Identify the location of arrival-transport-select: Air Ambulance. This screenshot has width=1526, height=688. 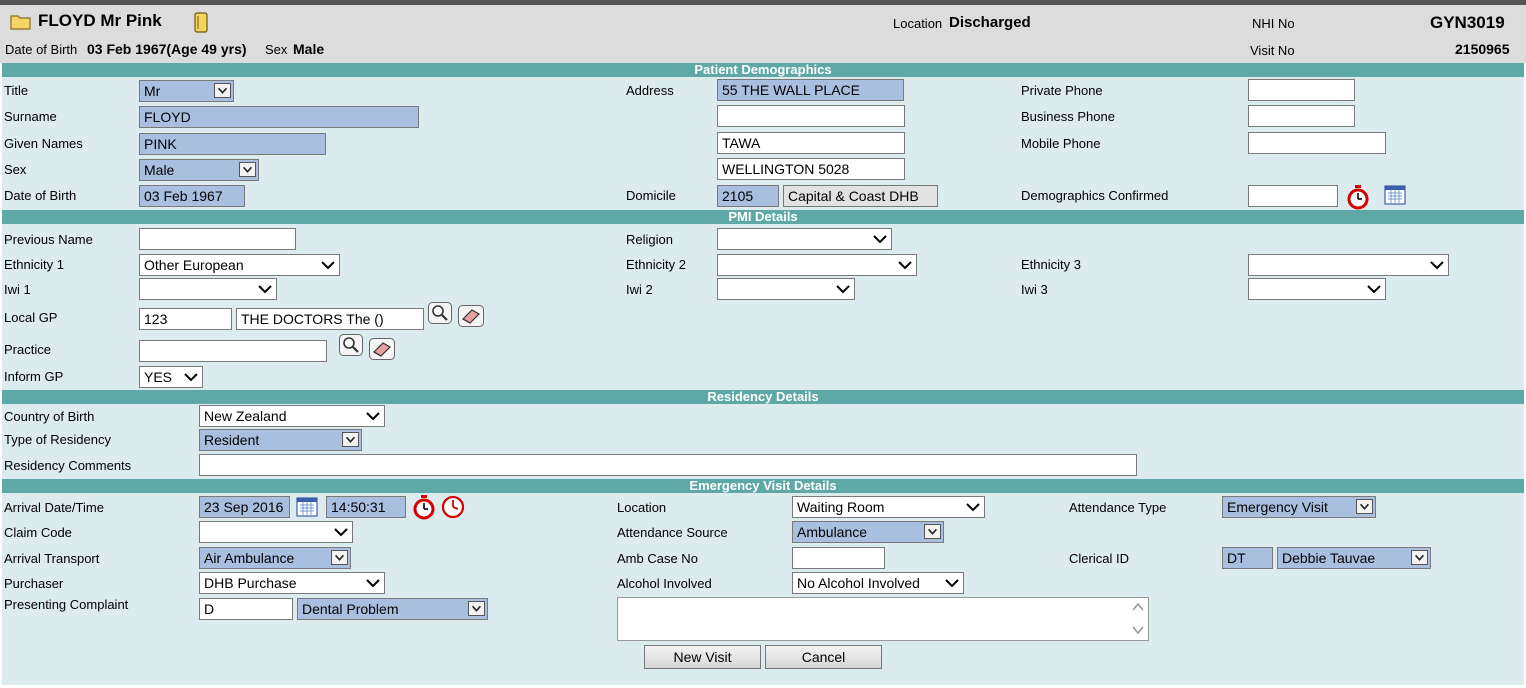
(275, 558).